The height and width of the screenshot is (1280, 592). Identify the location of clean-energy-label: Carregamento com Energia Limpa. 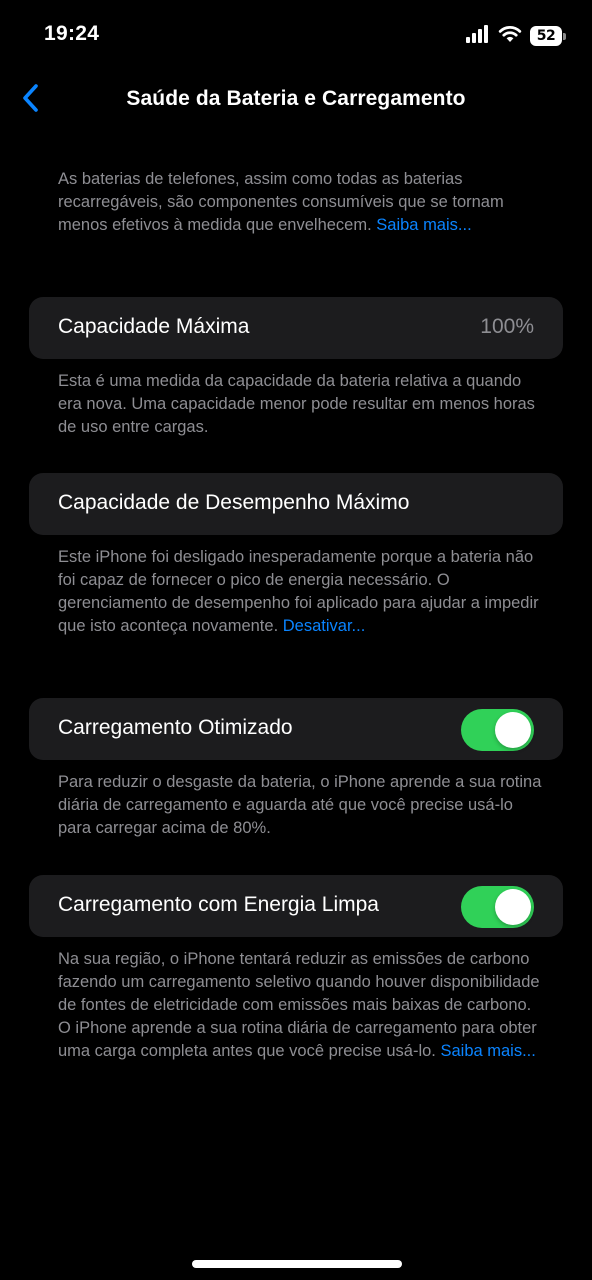
(218, 904).